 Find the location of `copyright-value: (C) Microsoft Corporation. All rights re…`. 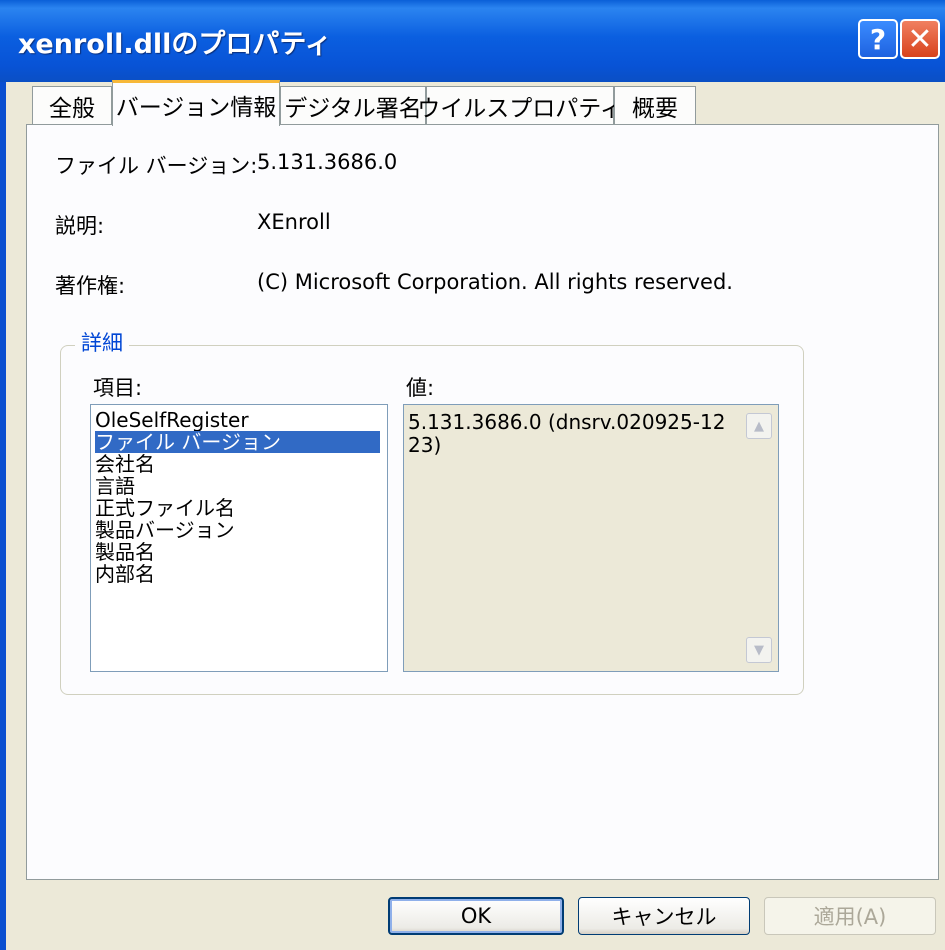

copyright-value: (C) Microsoft Corporation. All rights re… is located at coordinates (495, 282).